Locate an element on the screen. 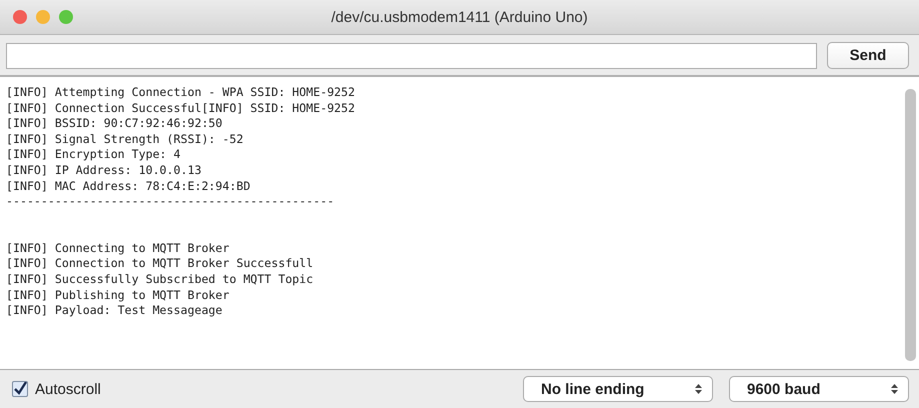 The image size is (919, 408). close-button is located at coordinates (20, 17).